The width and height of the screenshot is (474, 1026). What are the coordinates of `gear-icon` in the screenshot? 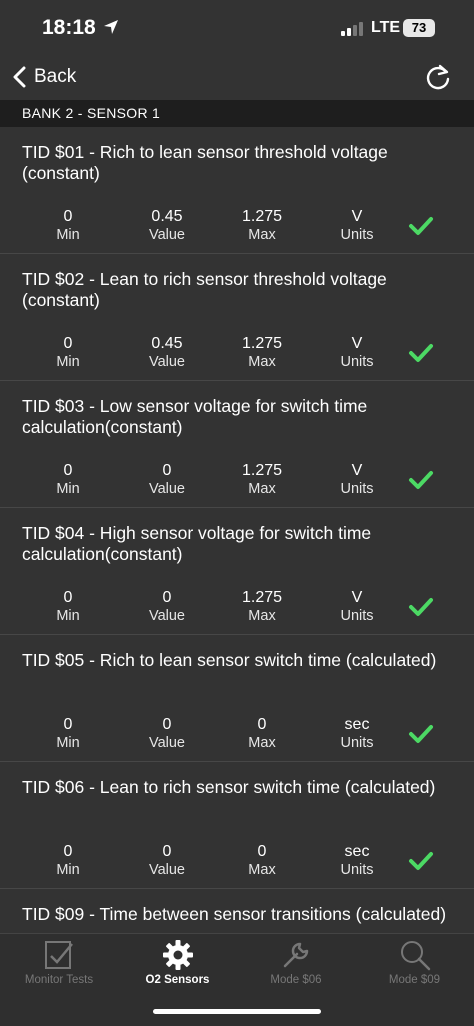 It's located at (178, 955).